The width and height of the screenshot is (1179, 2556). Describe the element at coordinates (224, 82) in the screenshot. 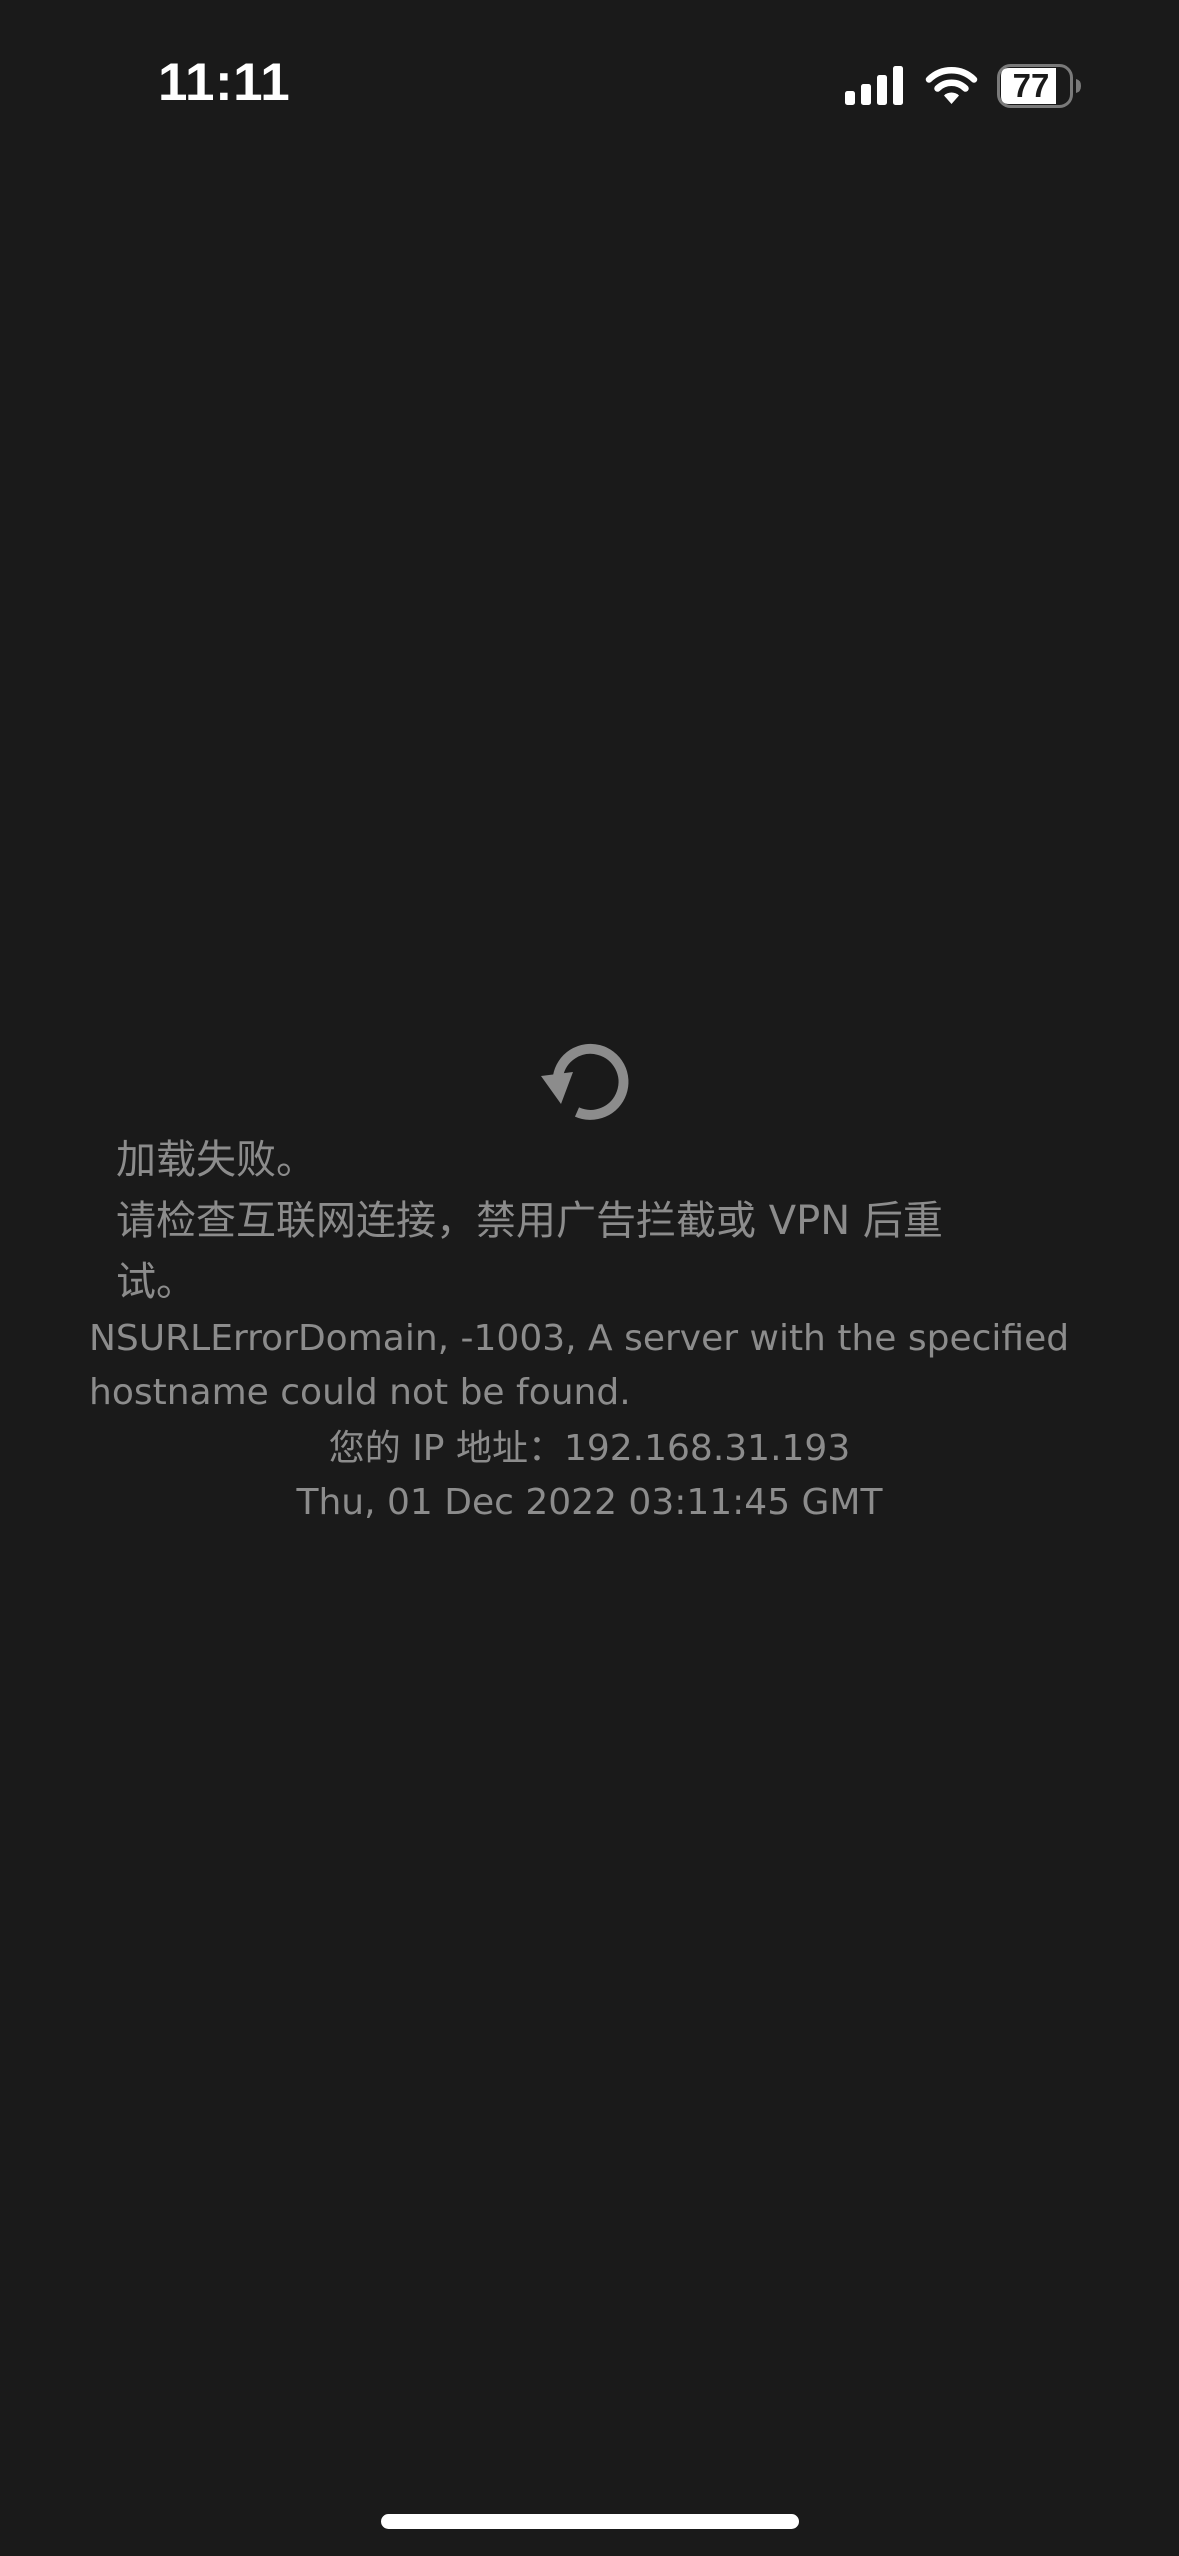

I see `status-time: 11:11` at that location.